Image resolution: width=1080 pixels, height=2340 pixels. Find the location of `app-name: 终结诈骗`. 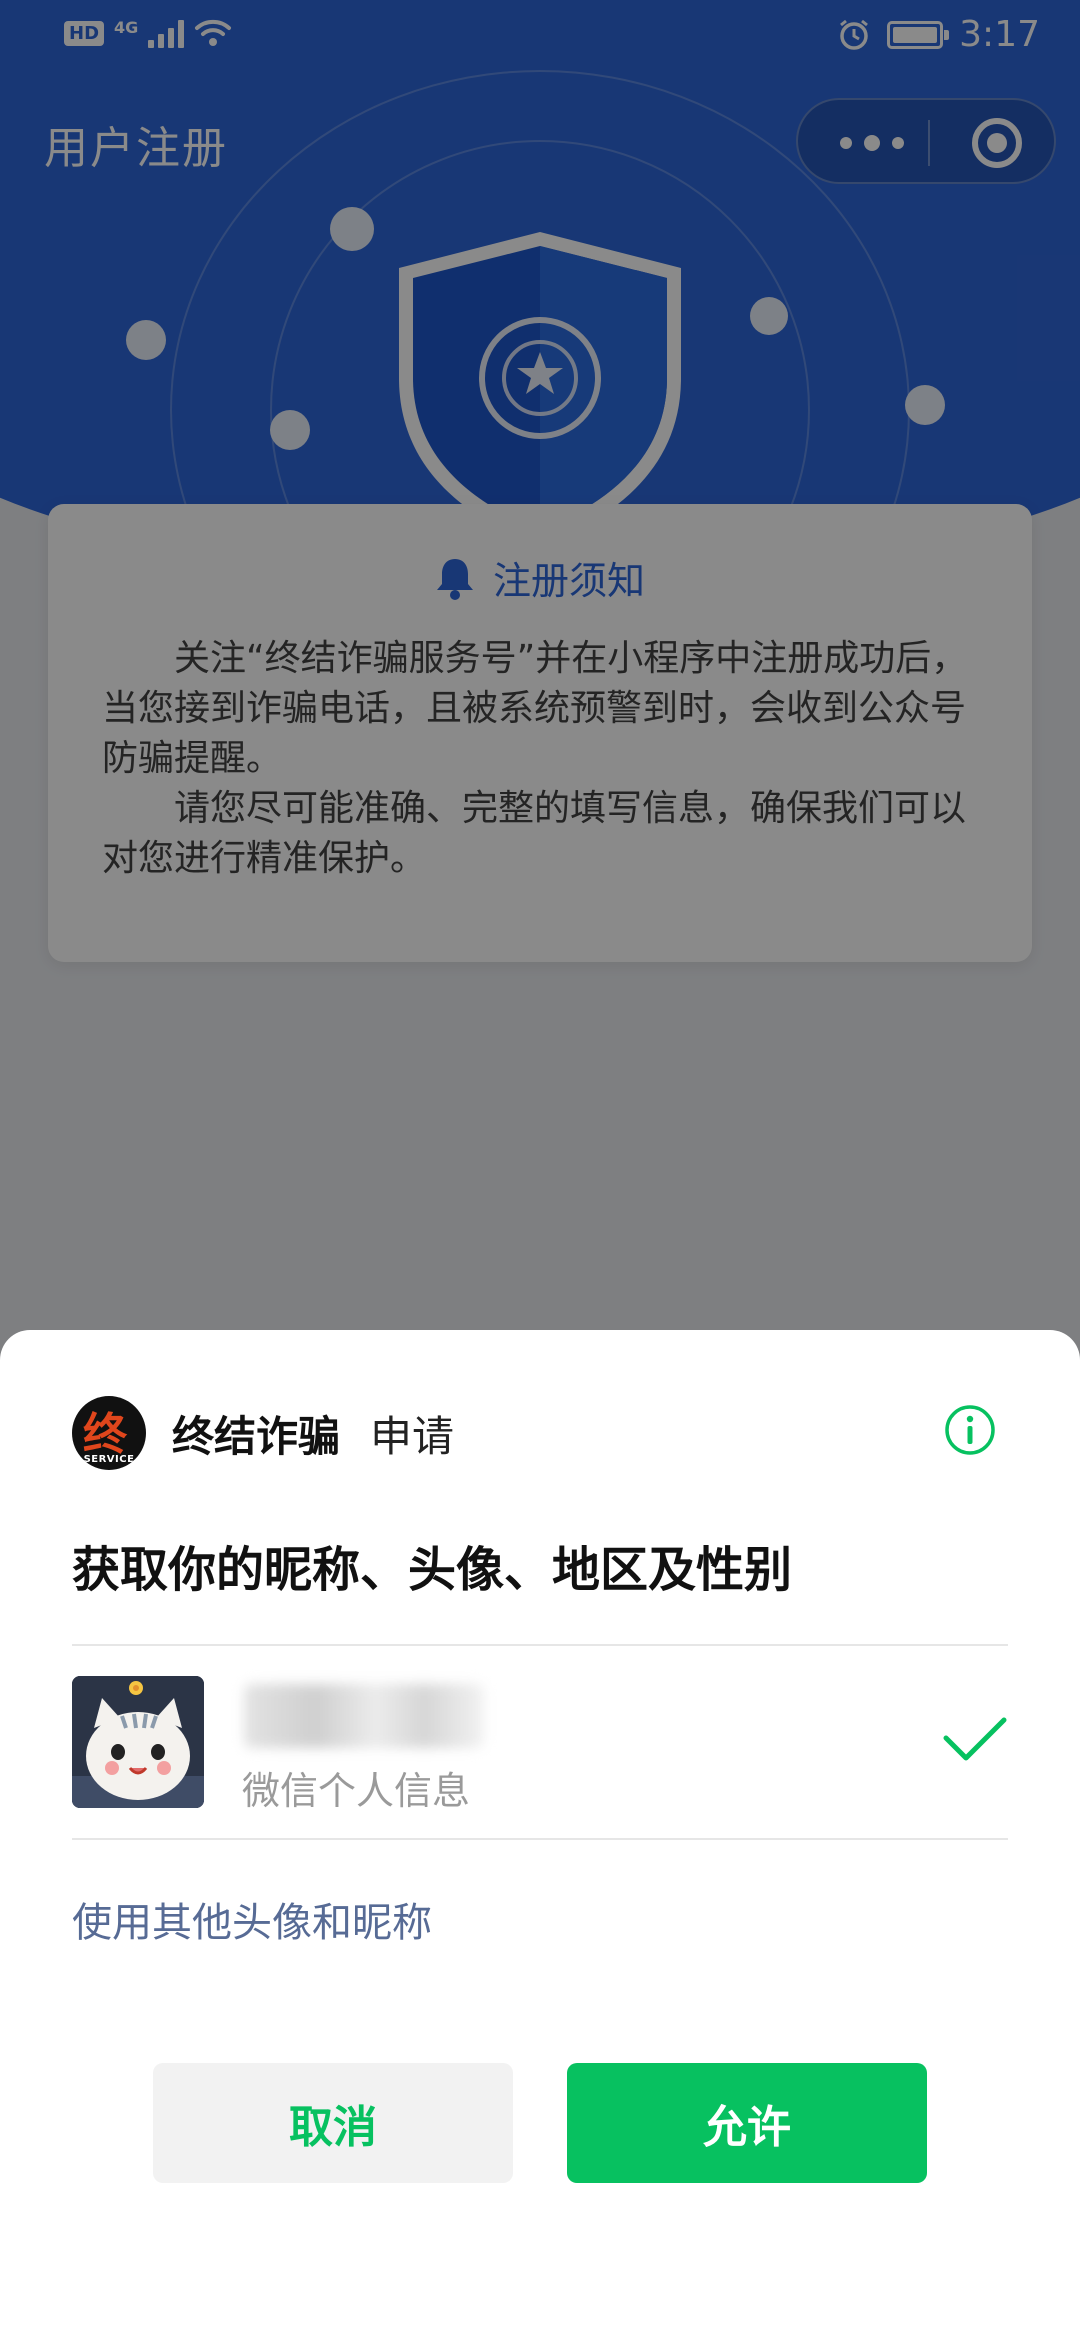

app-name: 终结诈骗 is located at coordinates (256, 1436).